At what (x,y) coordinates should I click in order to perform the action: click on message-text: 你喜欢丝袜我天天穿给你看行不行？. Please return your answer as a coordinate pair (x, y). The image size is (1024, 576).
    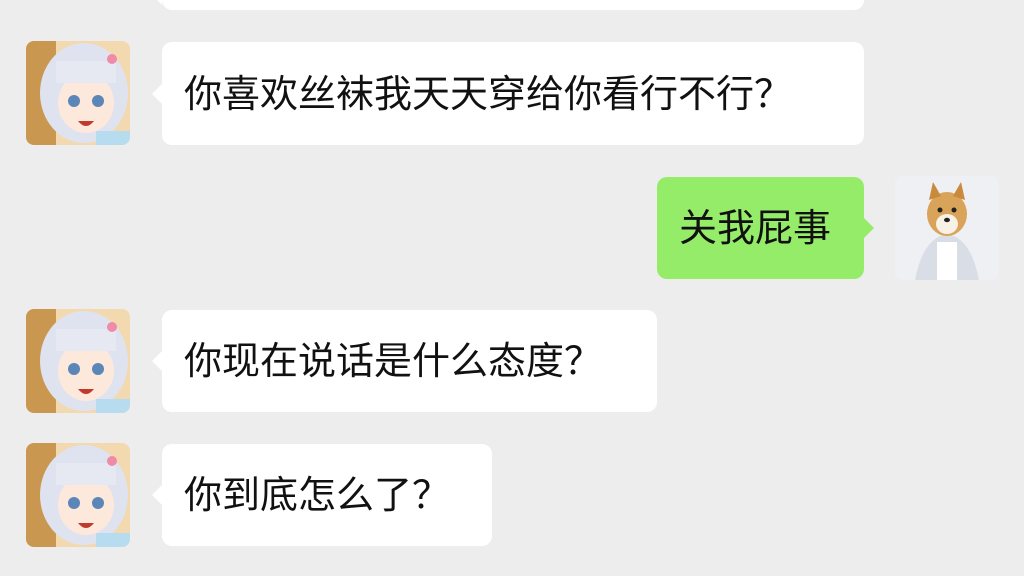
    Looking at the image, I should click on (488, 93).